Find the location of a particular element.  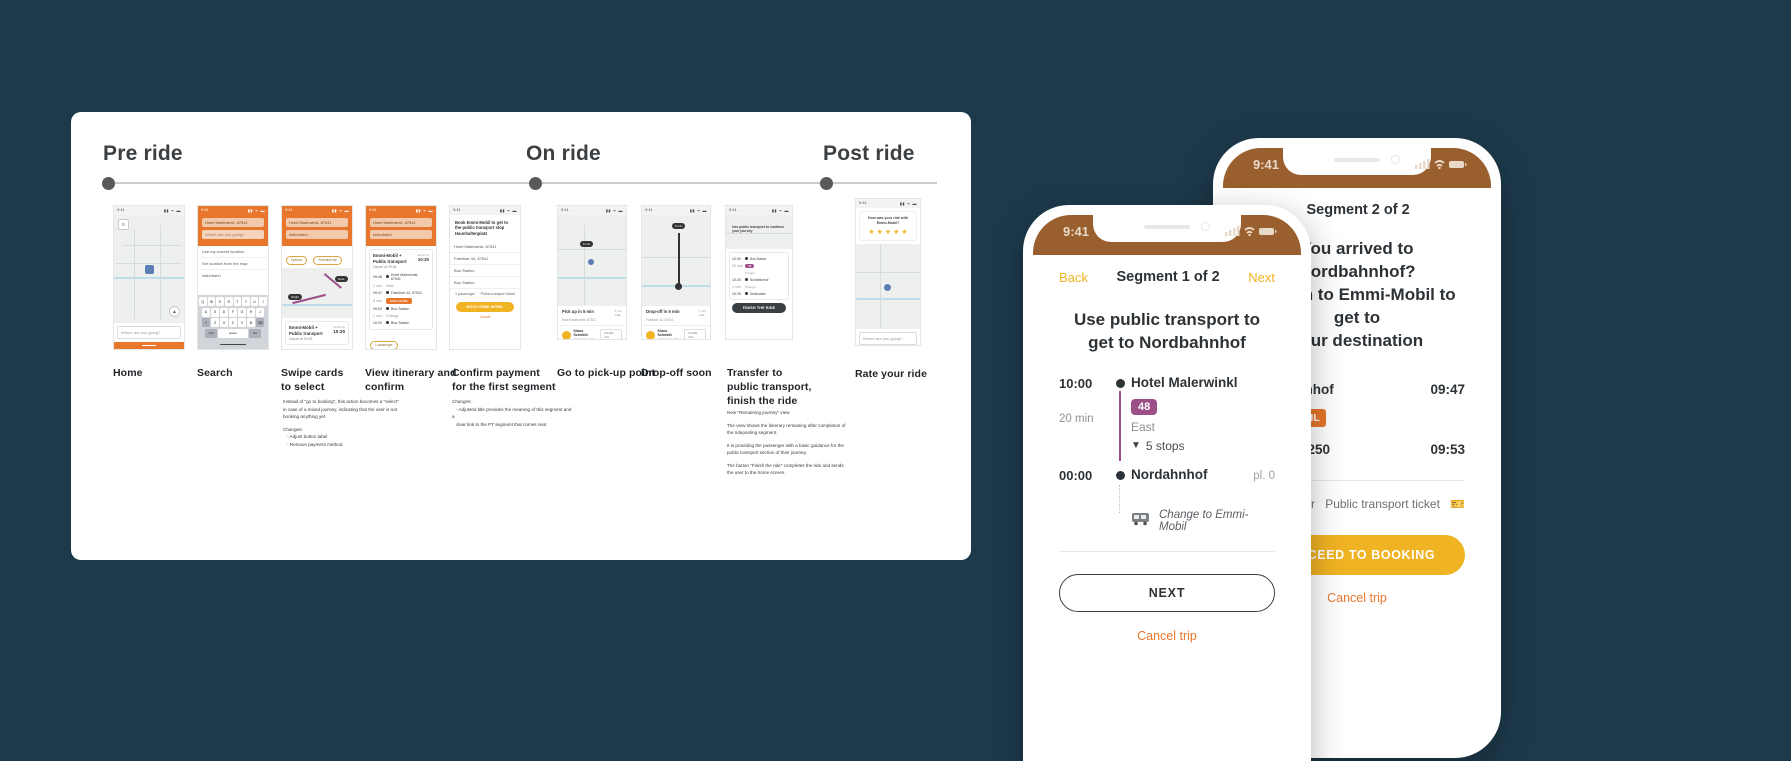

timeline-dot-on-ride is located at coordinates (535, 183).